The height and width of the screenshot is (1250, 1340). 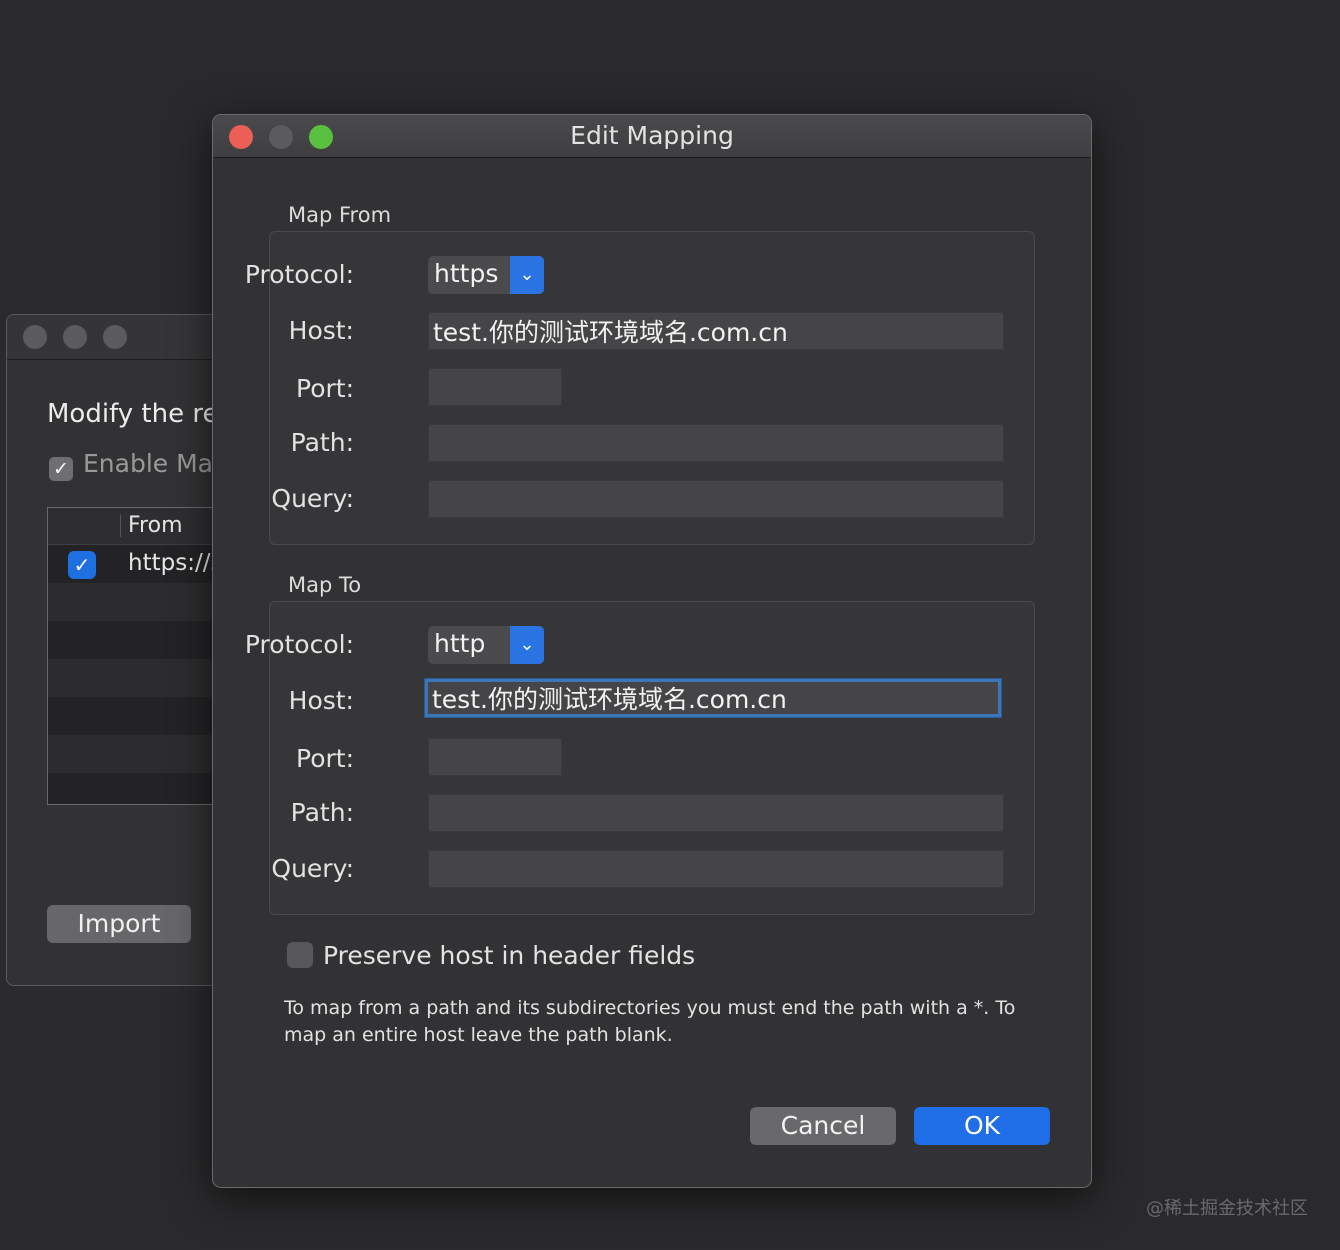 I want to click on dialog-titlebar: Edit Mapping, so click(x=652, y=136).